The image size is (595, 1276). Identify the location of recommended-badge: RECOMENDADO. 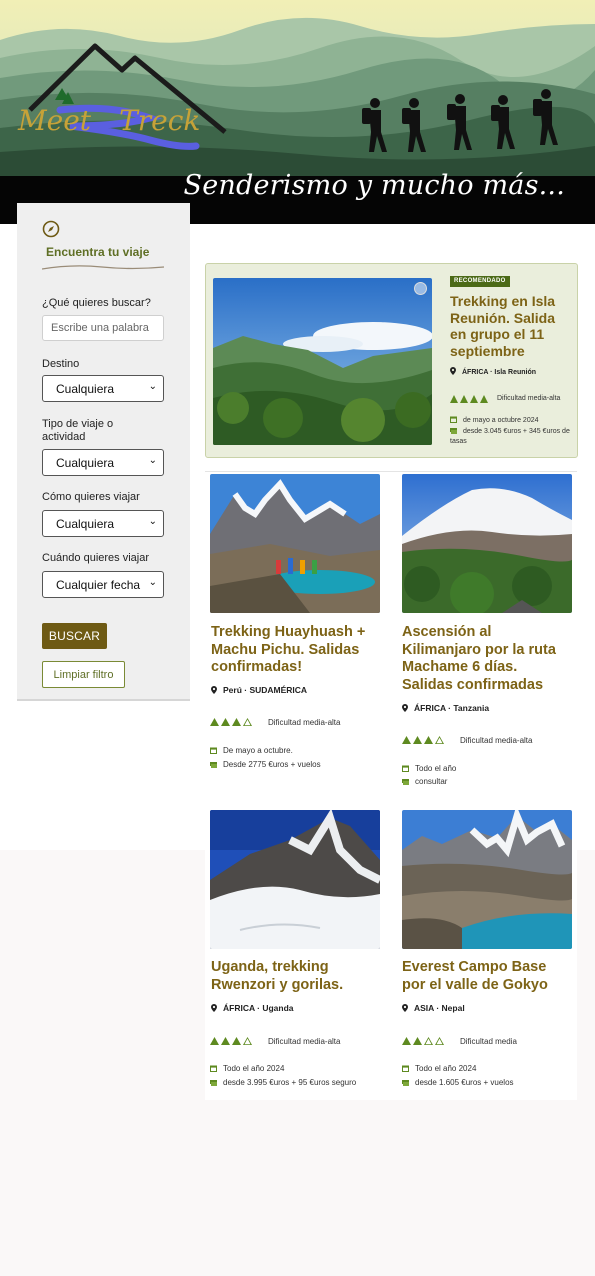
(480, 281).